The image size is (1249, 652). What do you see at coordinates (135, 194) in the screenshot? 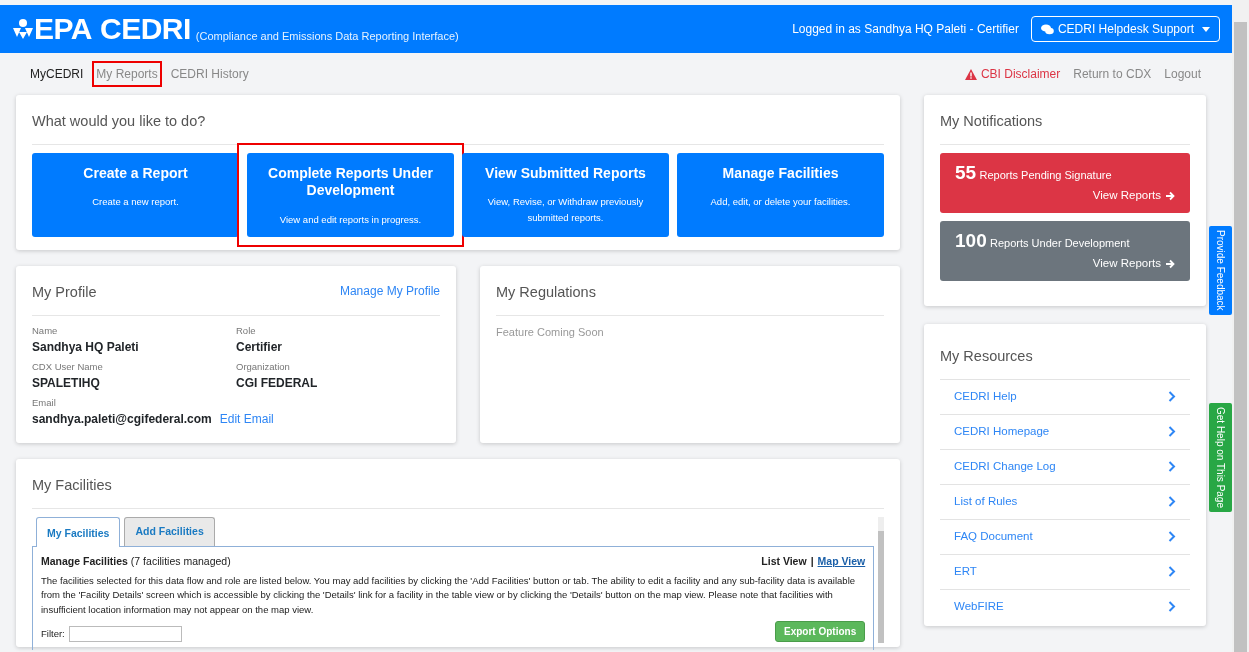
I see `action-button: Create a Report Create a new report.` at bounding box center [135, 194].